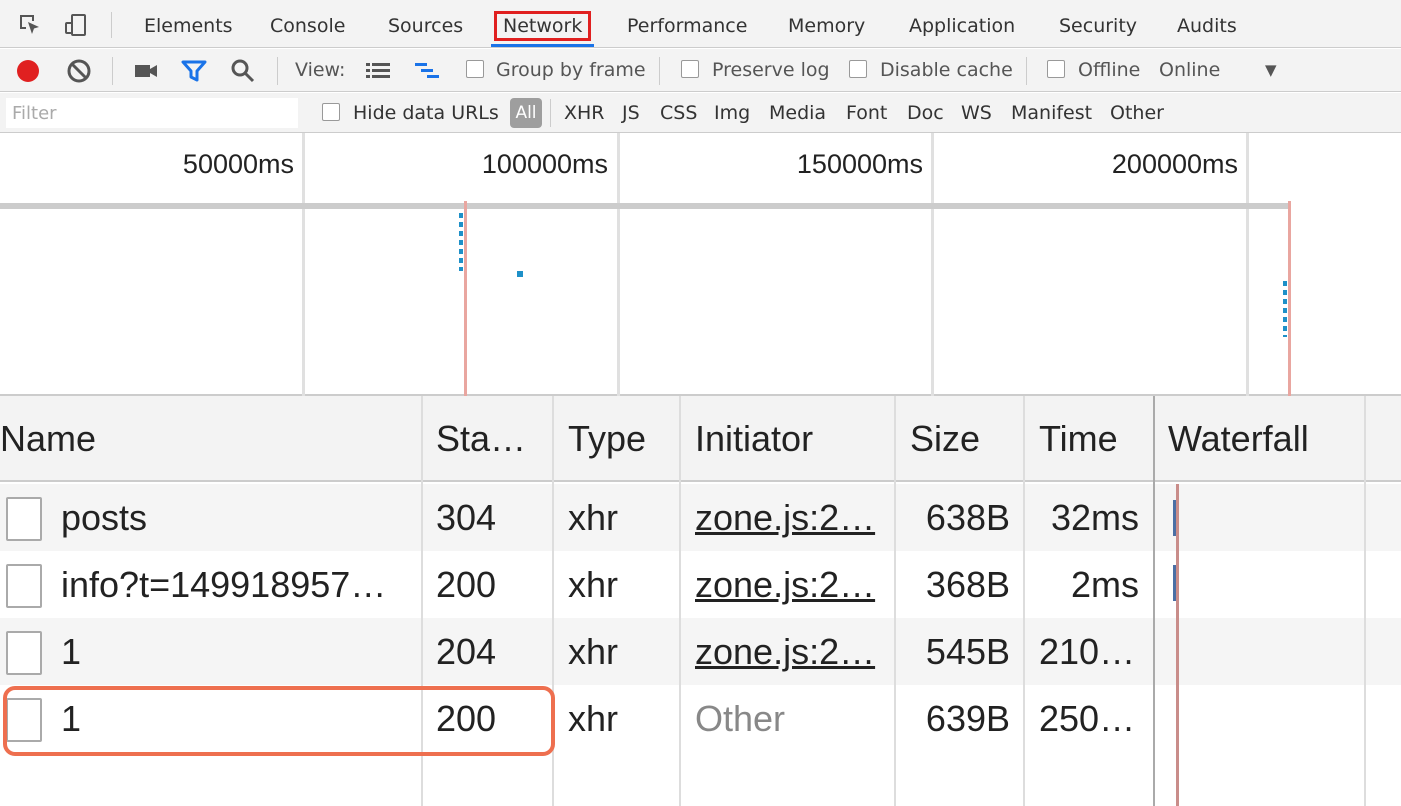 The image size is (1401, 806). What do you see at coordinates (307, 24) in the screenshot?
I see `tab-console: Console` at bounding box center [307, 24].